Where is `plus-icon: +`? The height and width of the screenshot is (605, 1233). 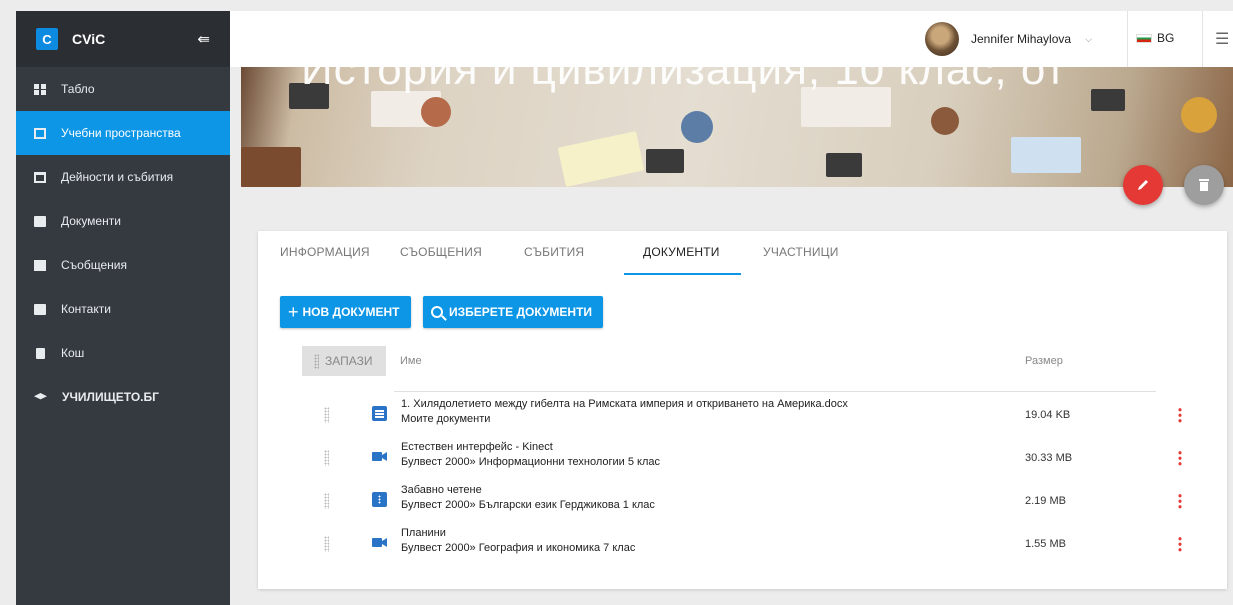 plus-icon: + is located at coordinates (293, 311).